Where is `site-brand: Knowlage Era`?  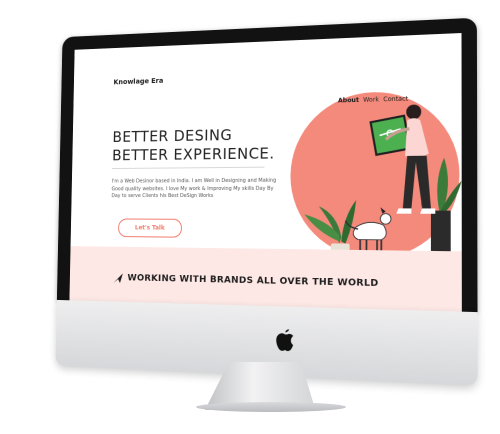 site-brand: Knowlage Era is located at coordinates (138, 81).